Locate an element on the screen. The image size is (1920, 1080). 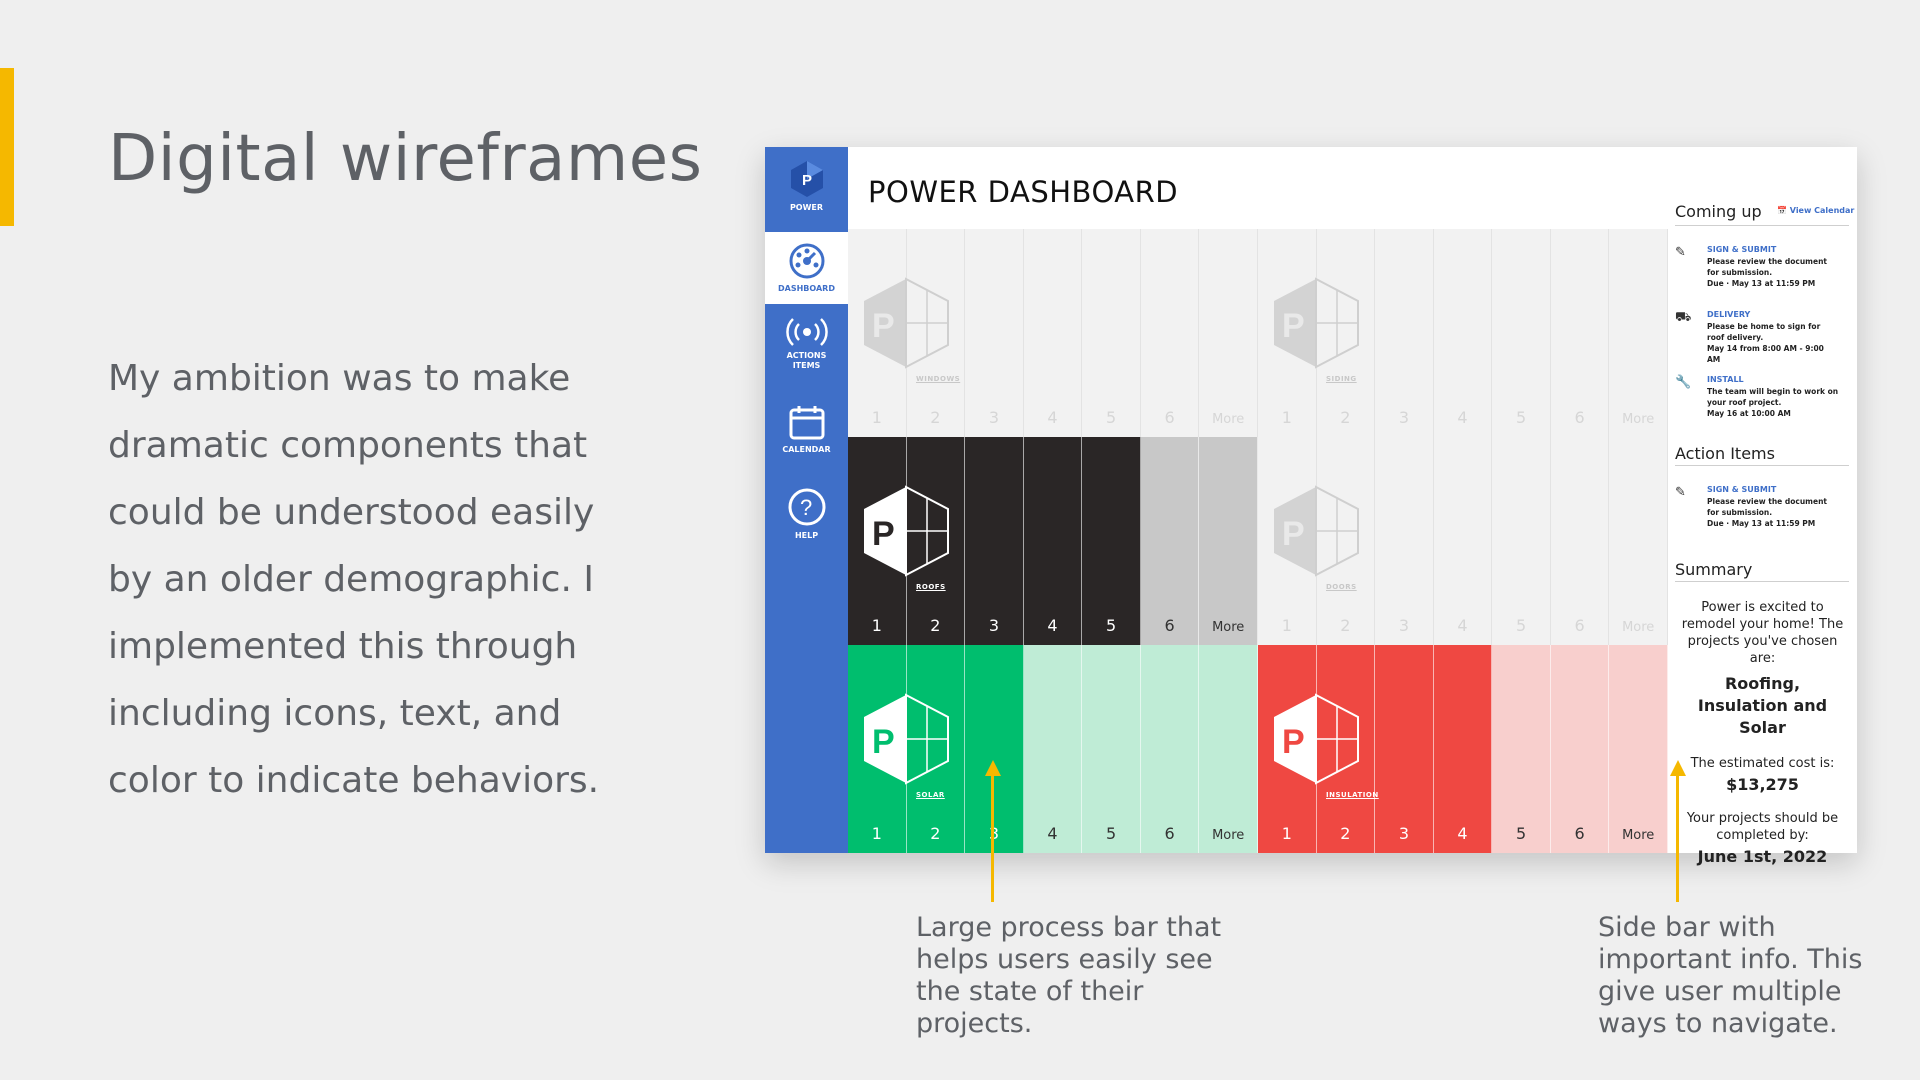
nav-logo-label: POWER is located at coordinates (806, 207).